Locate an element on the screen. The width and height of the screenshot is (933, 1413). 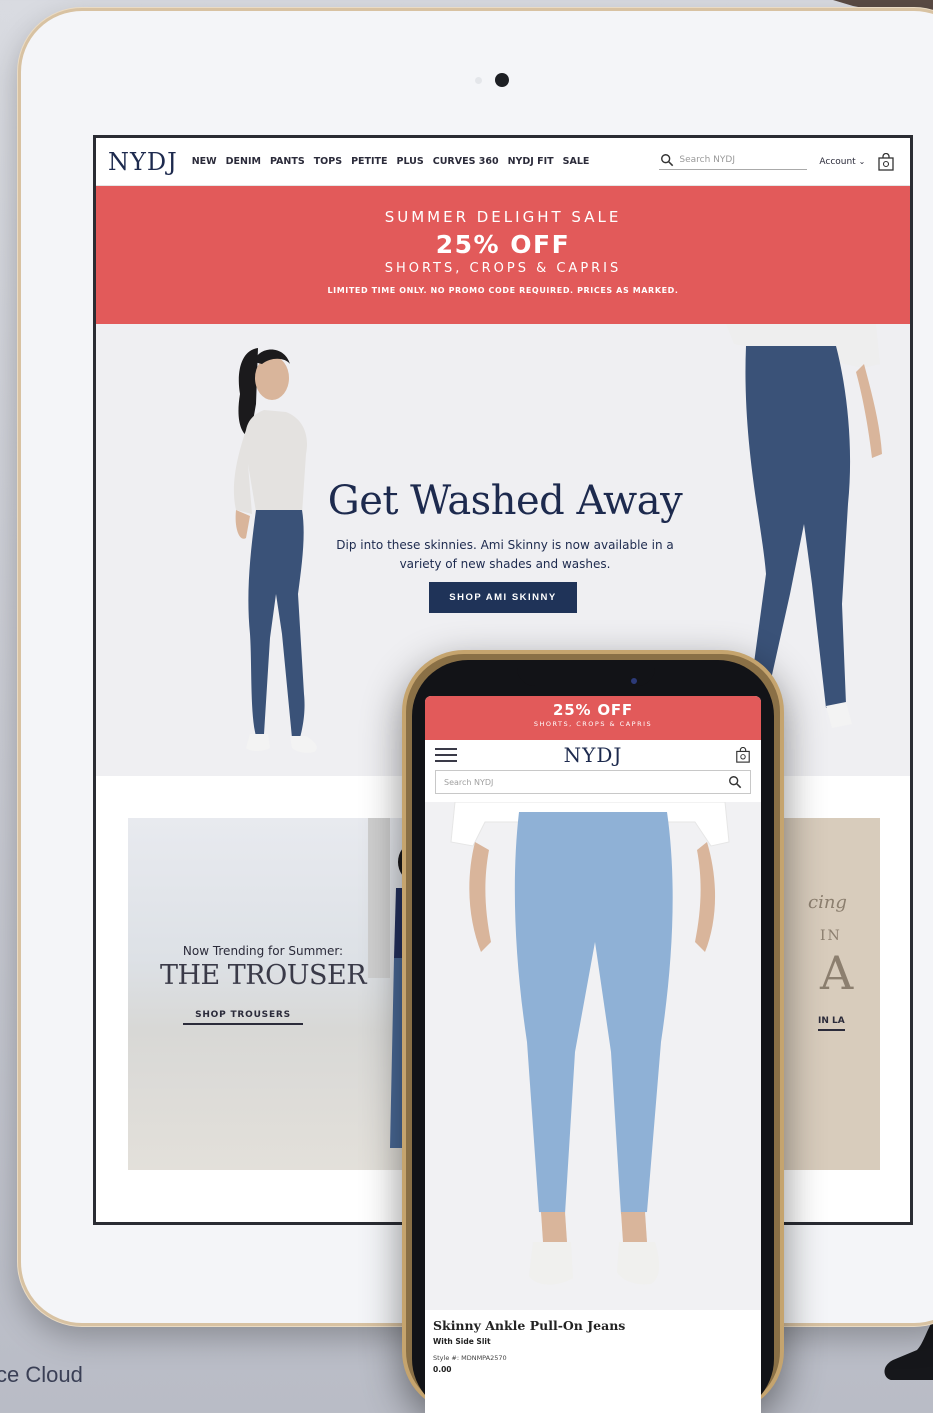
nav-item-petite: PETITE is located at coordinates (369, 161).